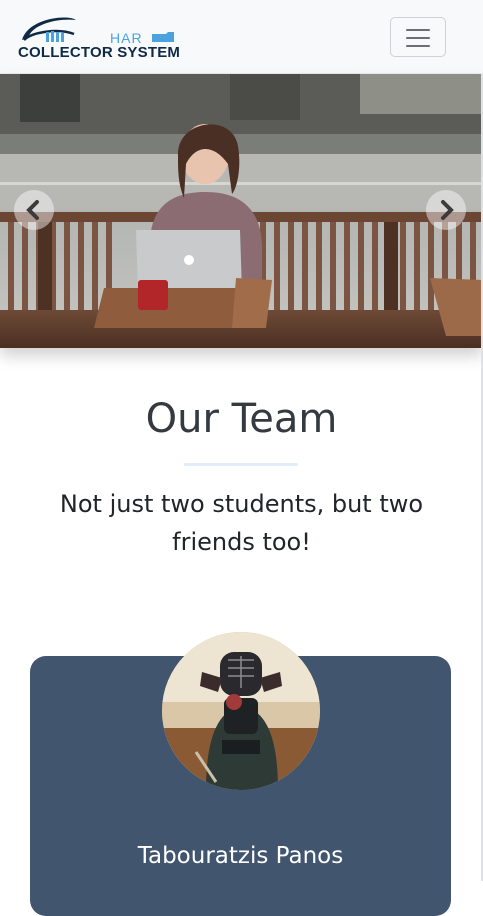 The height and width of the screenshot is (916, 483). What do you see at coordinates (99, 52) in the screenshot?
I see `logo-collector-text: COLLECTOR SYSTEM` at bounding box center [99, 52].